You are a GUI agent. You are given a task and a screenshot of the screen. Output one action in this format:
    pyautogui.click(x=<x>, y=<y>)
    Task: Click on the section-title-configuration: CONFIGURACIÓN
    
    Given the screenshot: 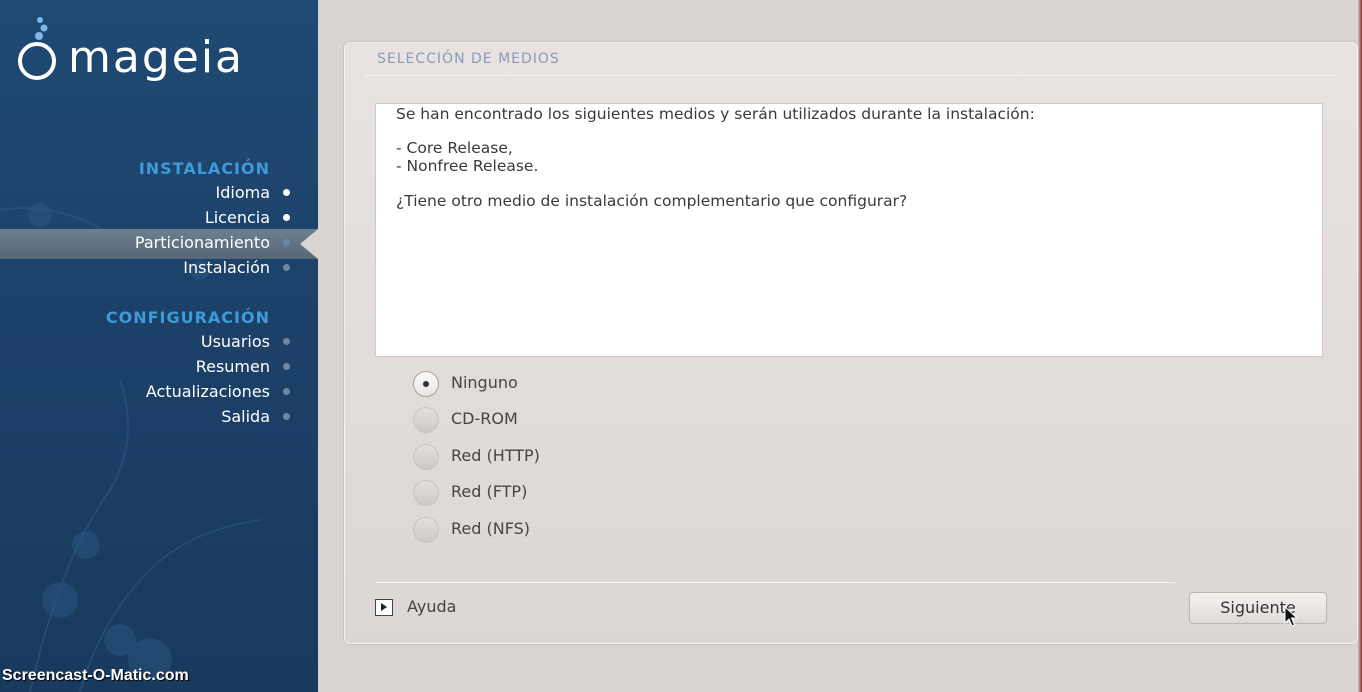 What is the action you would take?
    pyautogui.click(x=187, y=317)
    